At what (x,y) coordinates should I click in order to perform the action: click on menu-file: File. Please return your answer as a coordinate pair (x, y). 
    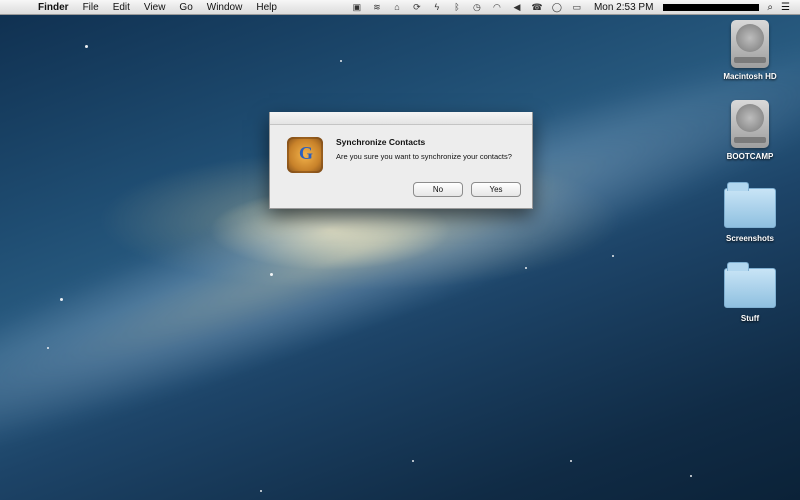
    Looking at the image, I should click on (91, 7).